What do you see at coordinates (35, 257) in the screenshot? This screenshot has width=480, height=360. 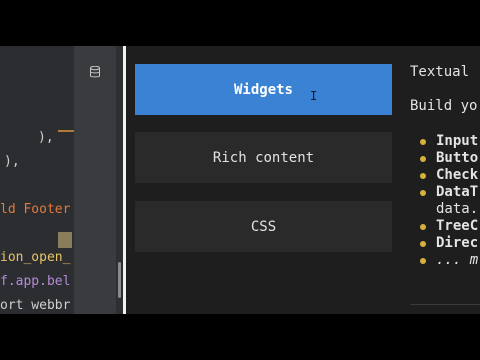 I see `code-line: ion_open_` at bounding box center [35, 257].